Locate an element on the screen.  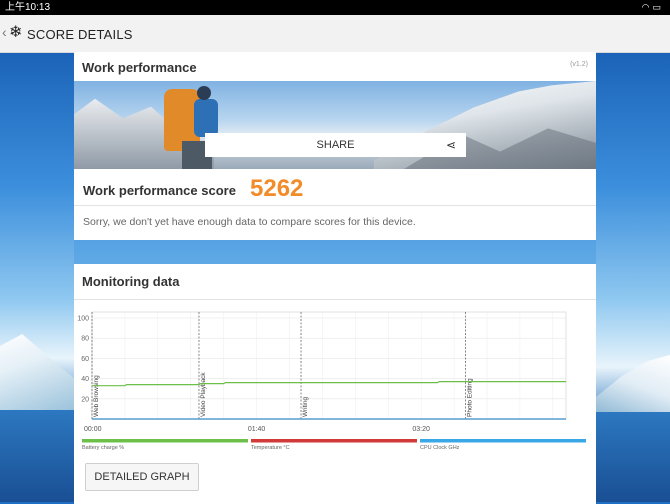
hiker-head is located at coordinates (204, 93).